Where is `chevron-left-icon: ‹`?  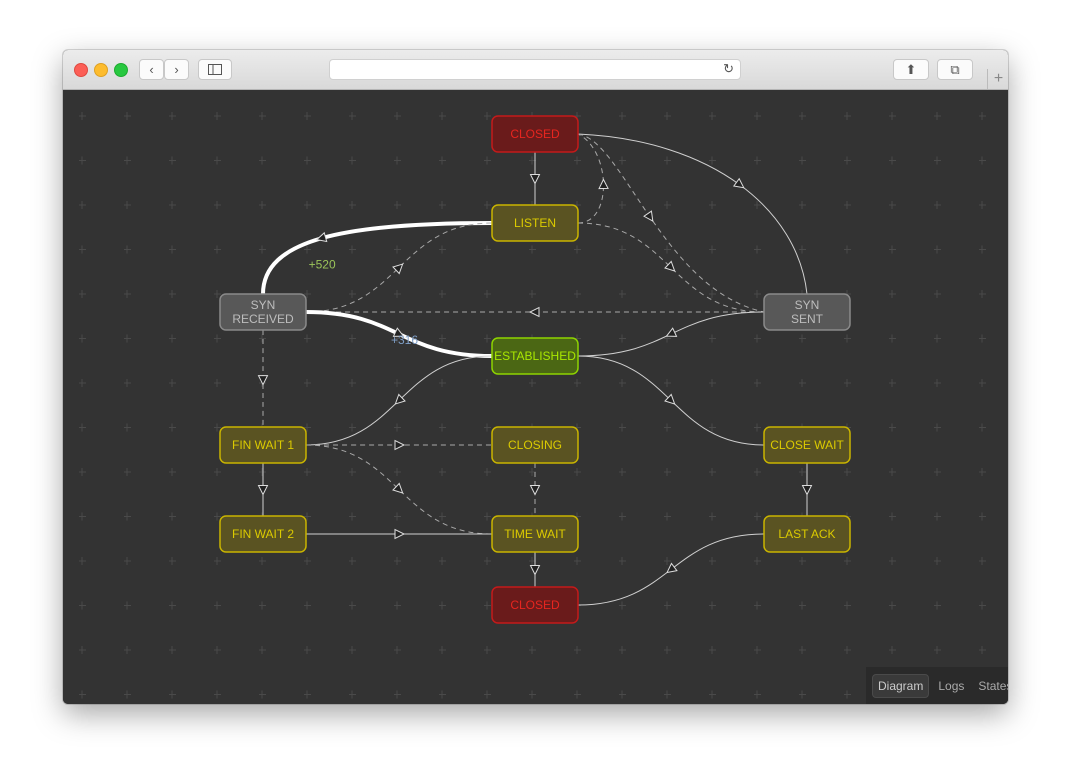
chevron-left-icon: ‹ is located at coordinates (151, 69).